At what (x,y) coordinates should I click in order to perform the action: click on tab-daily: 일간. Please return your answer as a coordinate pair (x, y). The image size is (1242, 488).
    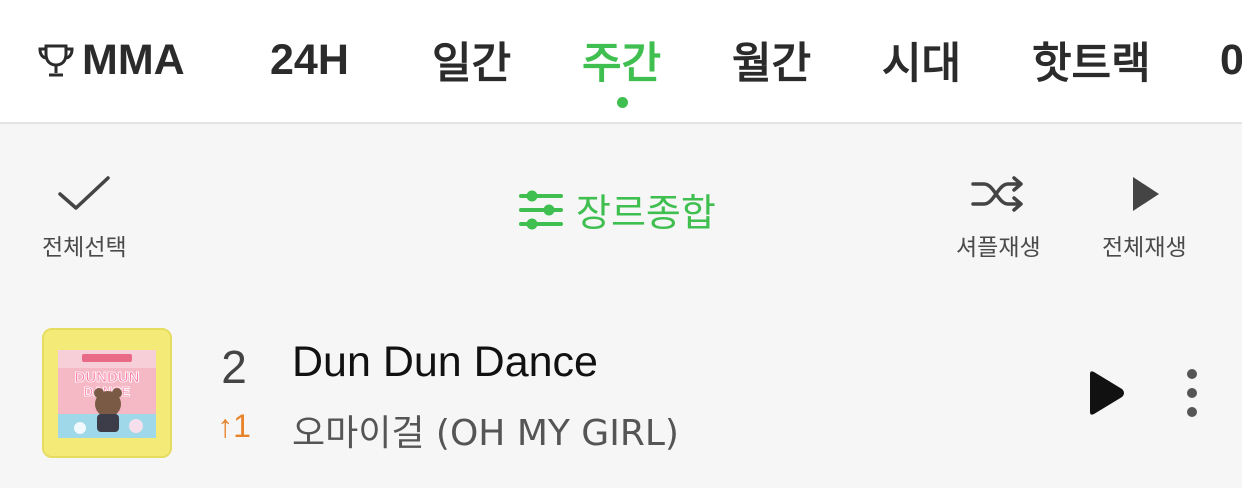
    Looking at the image, I should click on (471, 60).